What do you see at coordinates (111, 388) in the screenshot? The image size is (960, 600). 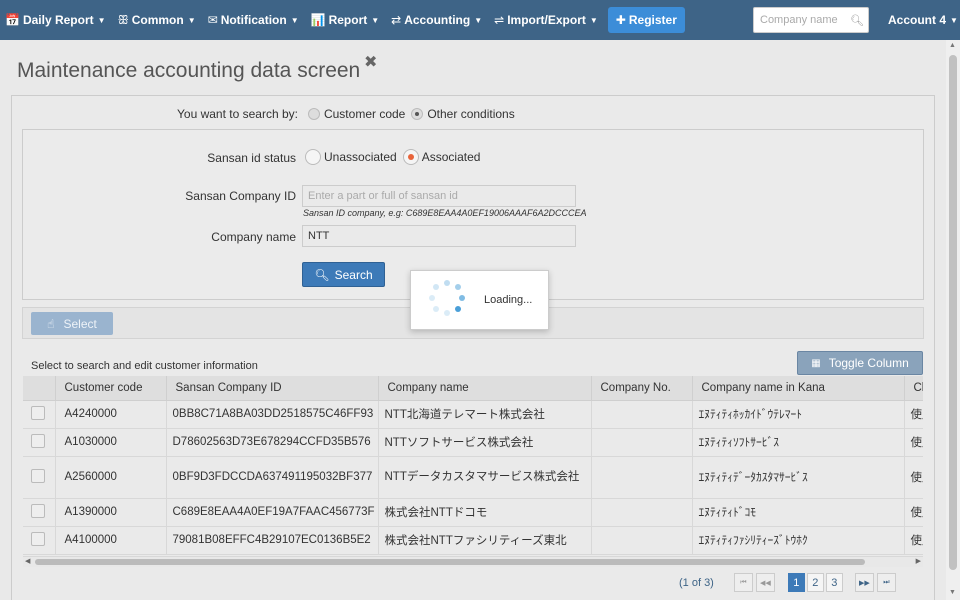 I see `column-header-customer-code: Customer code` at bounding box center [111, 388].